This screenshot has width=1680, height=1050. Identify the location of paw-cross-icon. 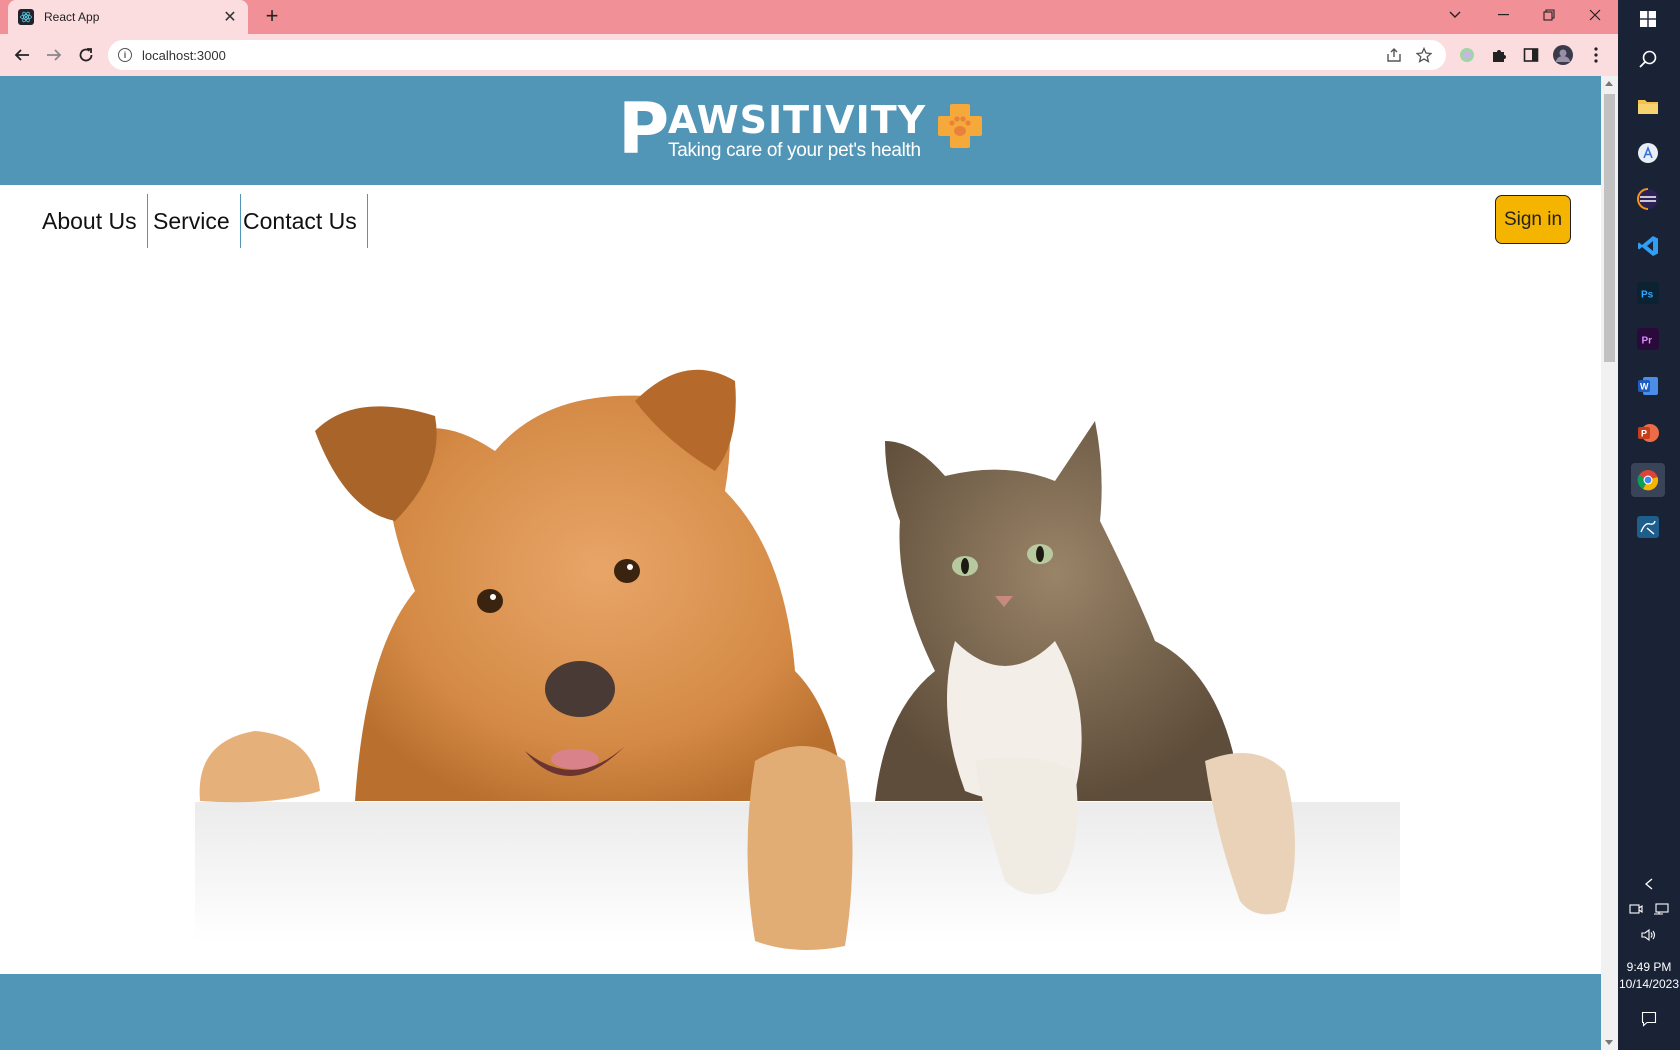
(960, 126).